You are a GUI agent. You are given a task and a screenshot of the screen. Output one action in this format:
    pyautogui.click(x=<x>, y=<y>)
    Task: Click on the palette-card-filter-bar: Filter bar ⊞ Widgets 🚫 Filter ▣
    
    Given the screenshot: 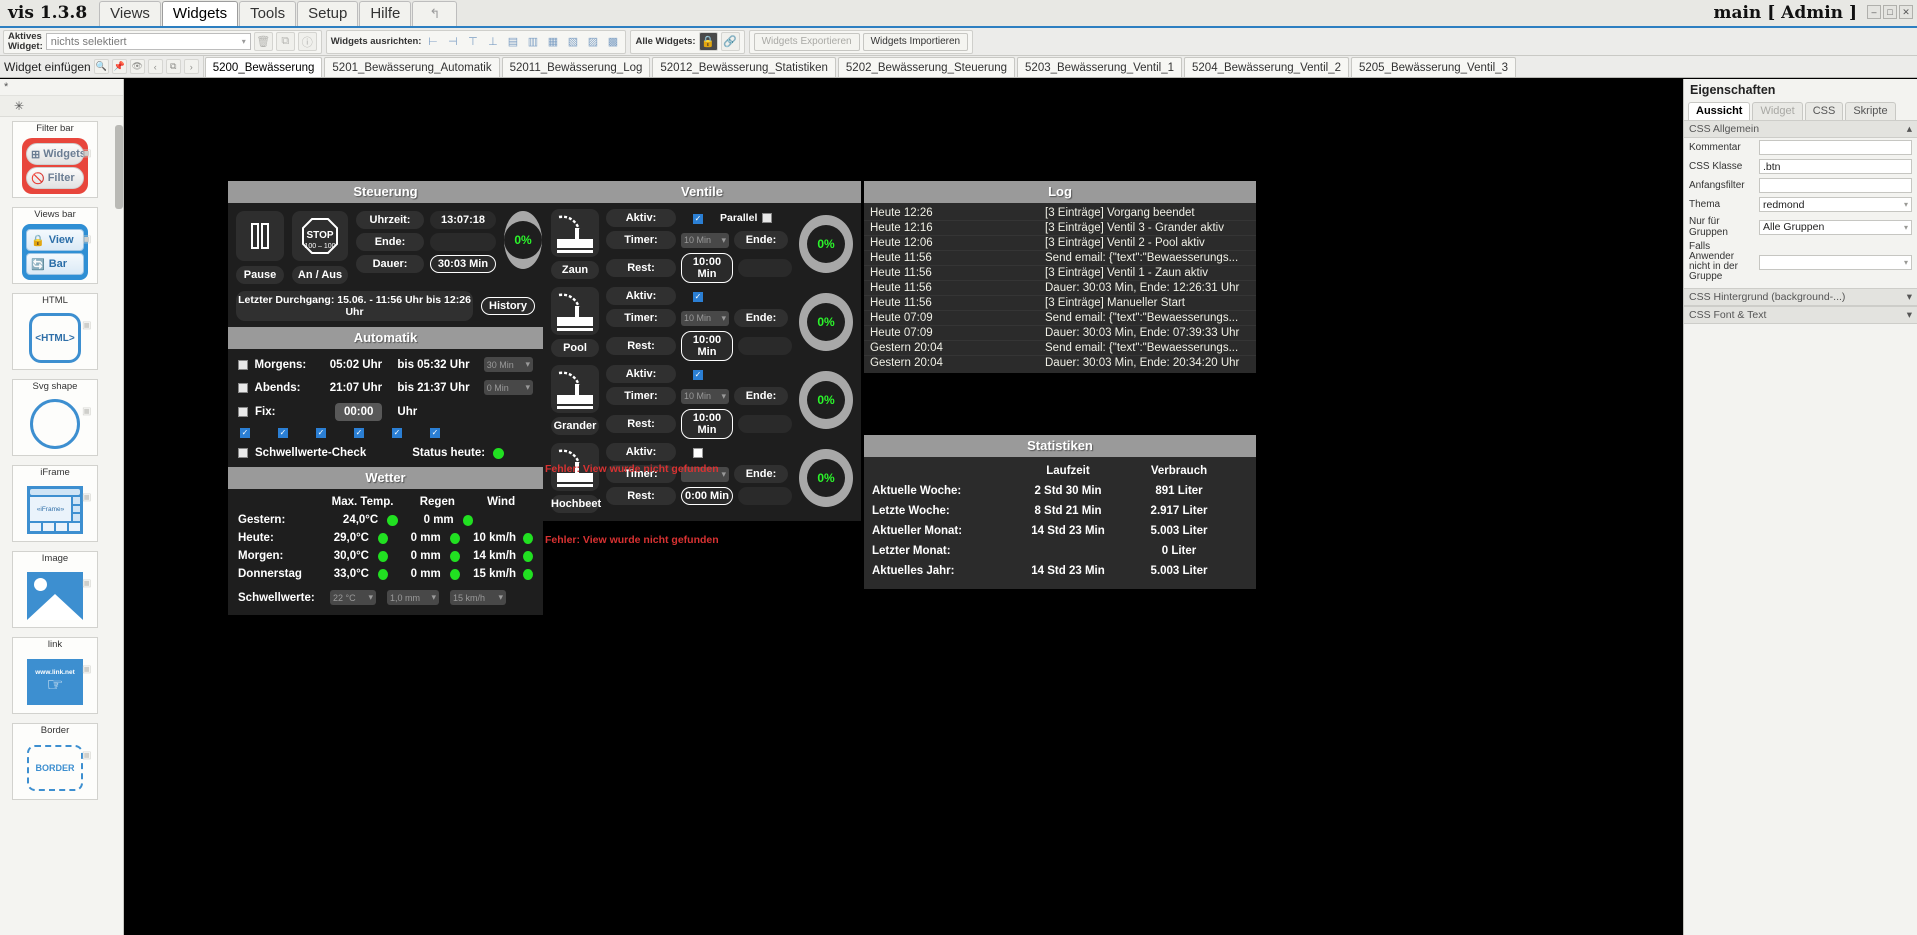 What is the action you would take?
    pyautogui.click(x=55, y=159)
    